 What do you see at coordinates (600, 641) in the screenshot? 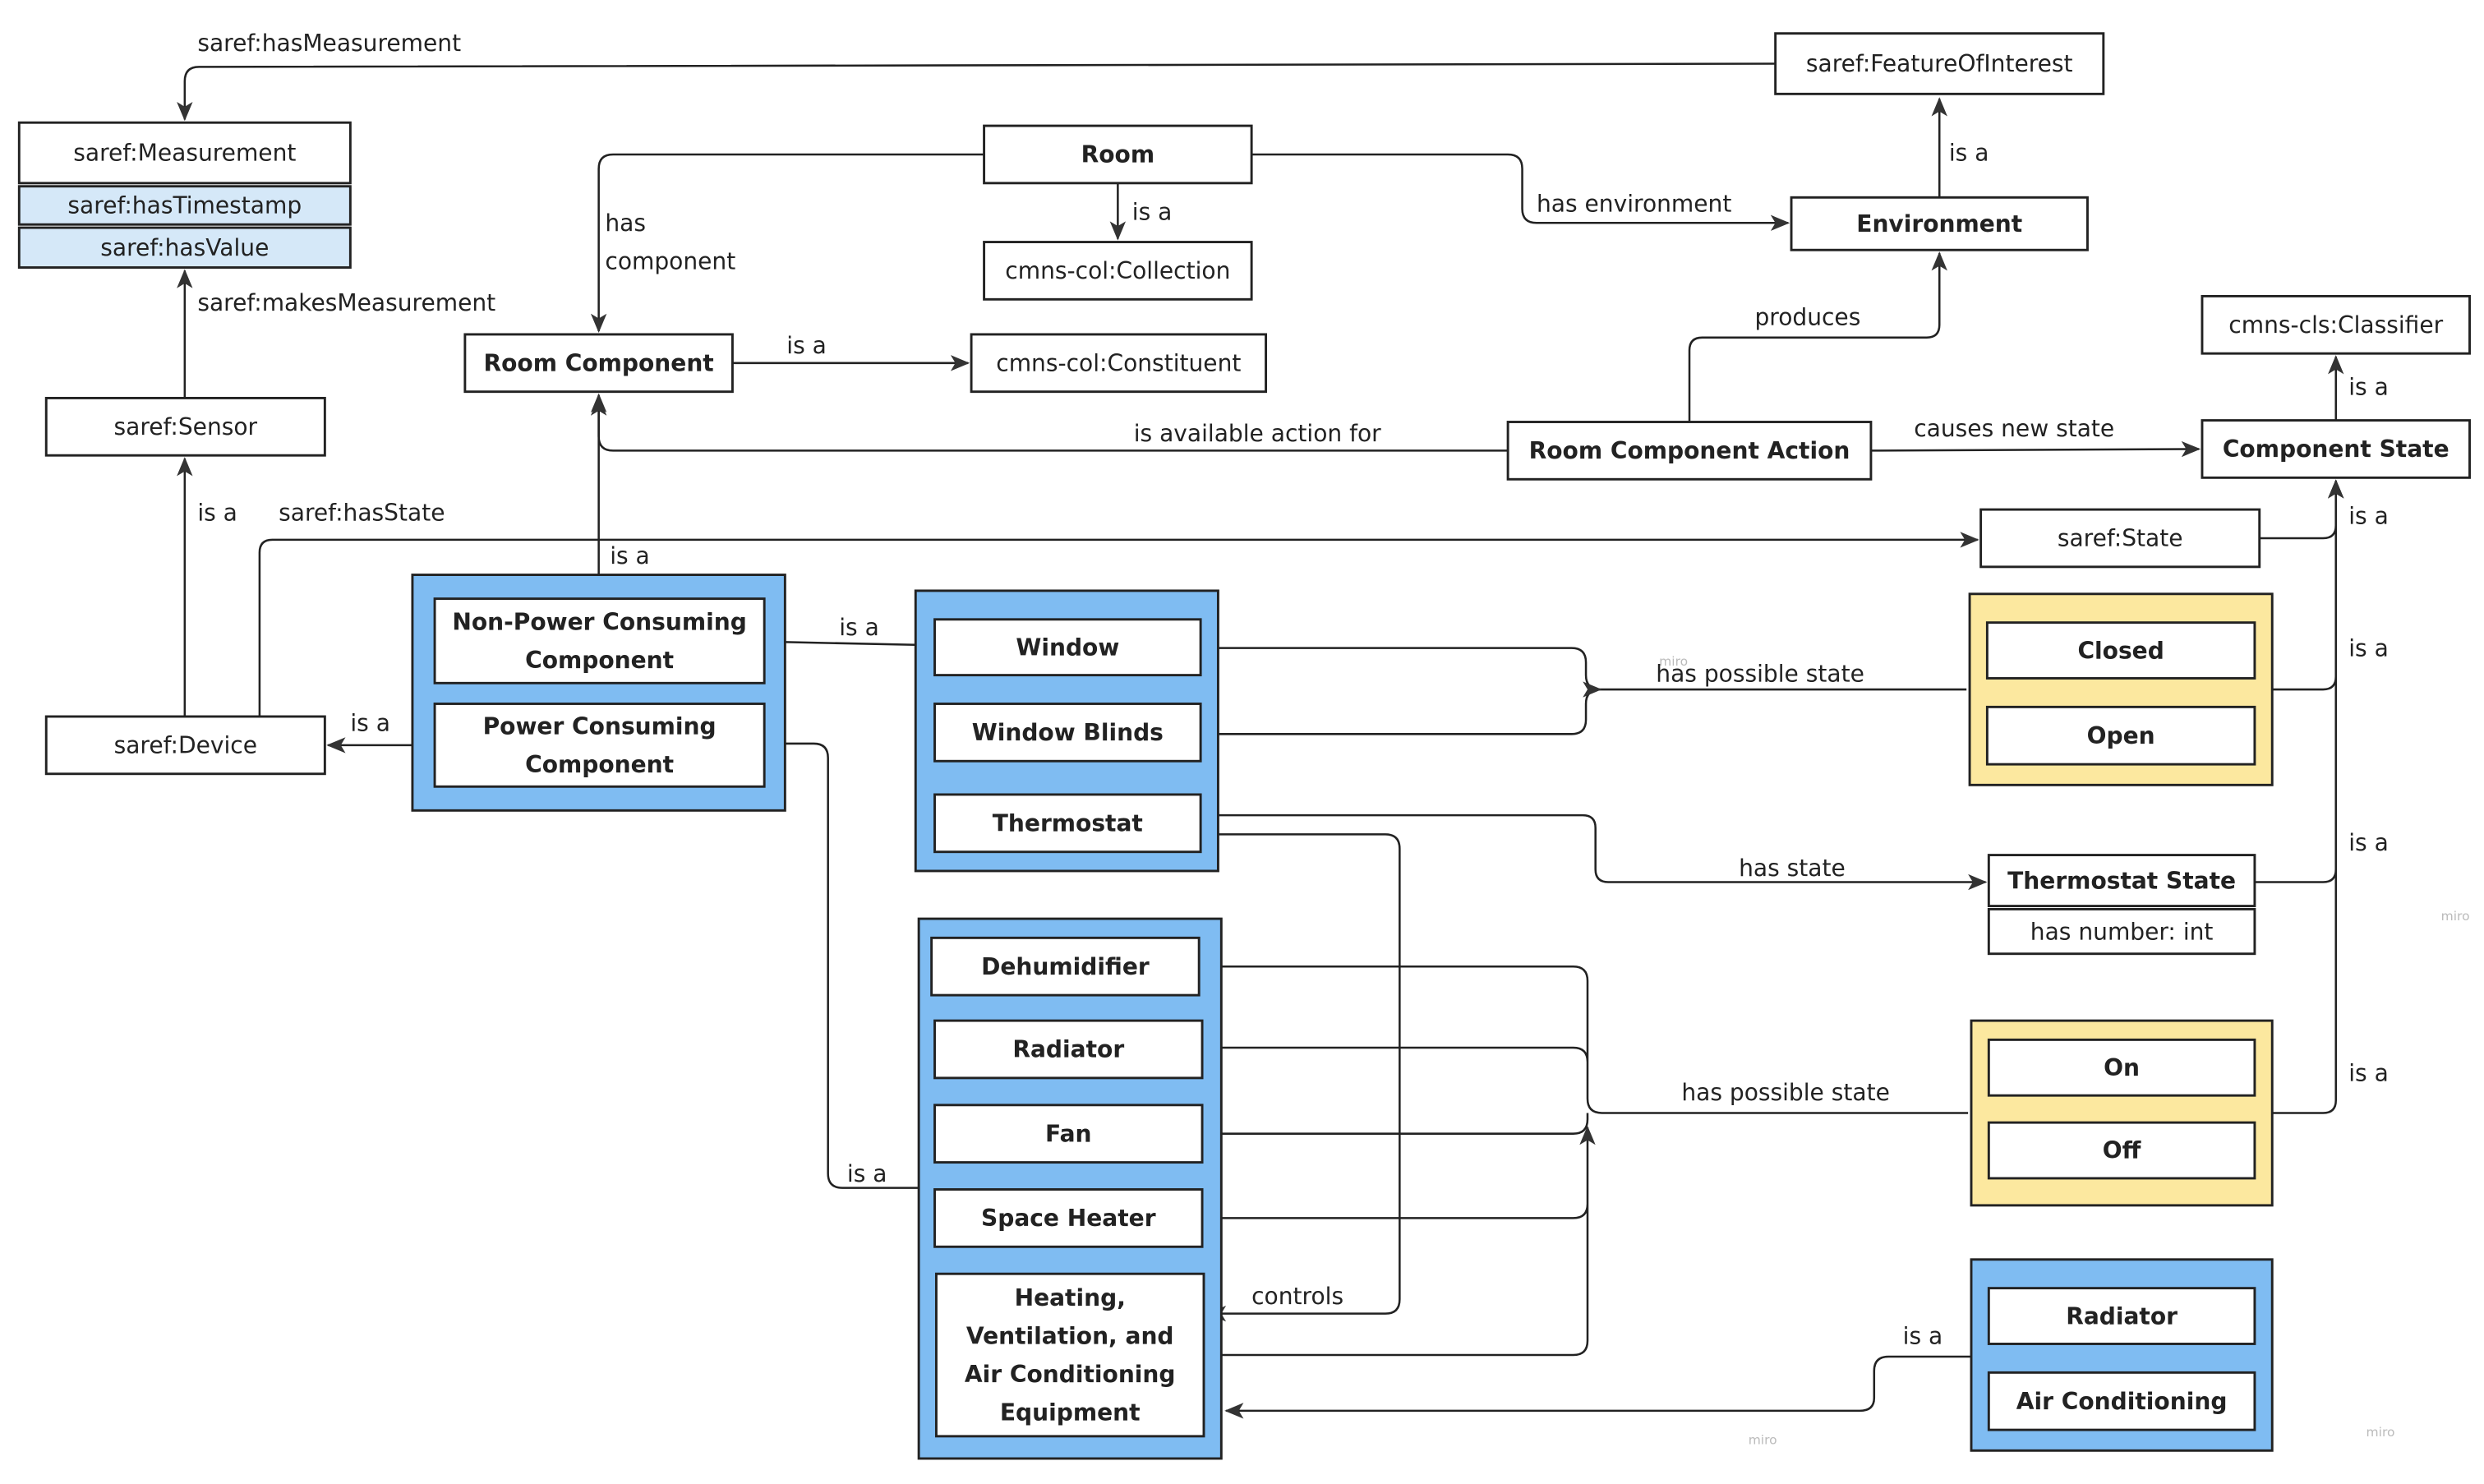
I see `node-npc: Non-Power Consuming Component` at bounding box center [600, 641].